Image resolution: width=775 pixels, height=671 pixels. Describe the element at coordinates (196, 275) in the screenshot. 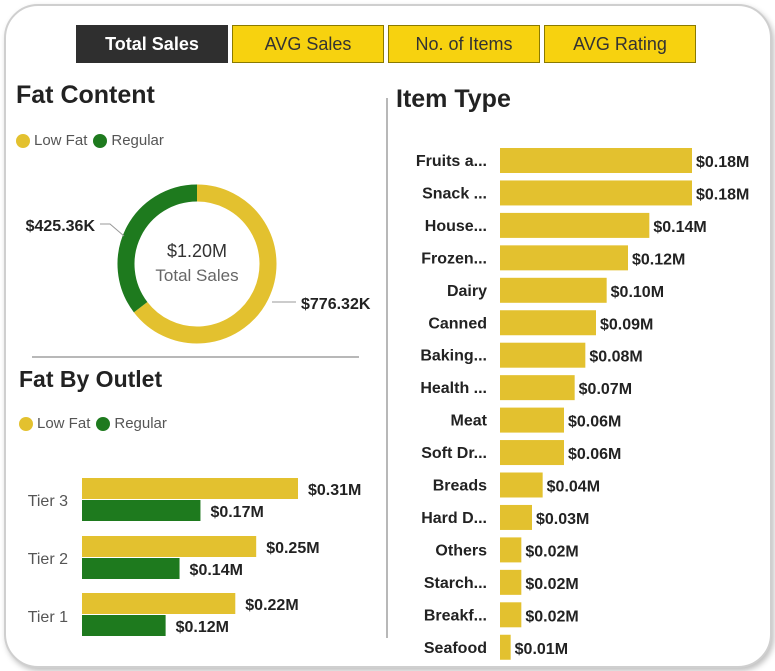

I see `donut-center-label: Total Sales` at that location.